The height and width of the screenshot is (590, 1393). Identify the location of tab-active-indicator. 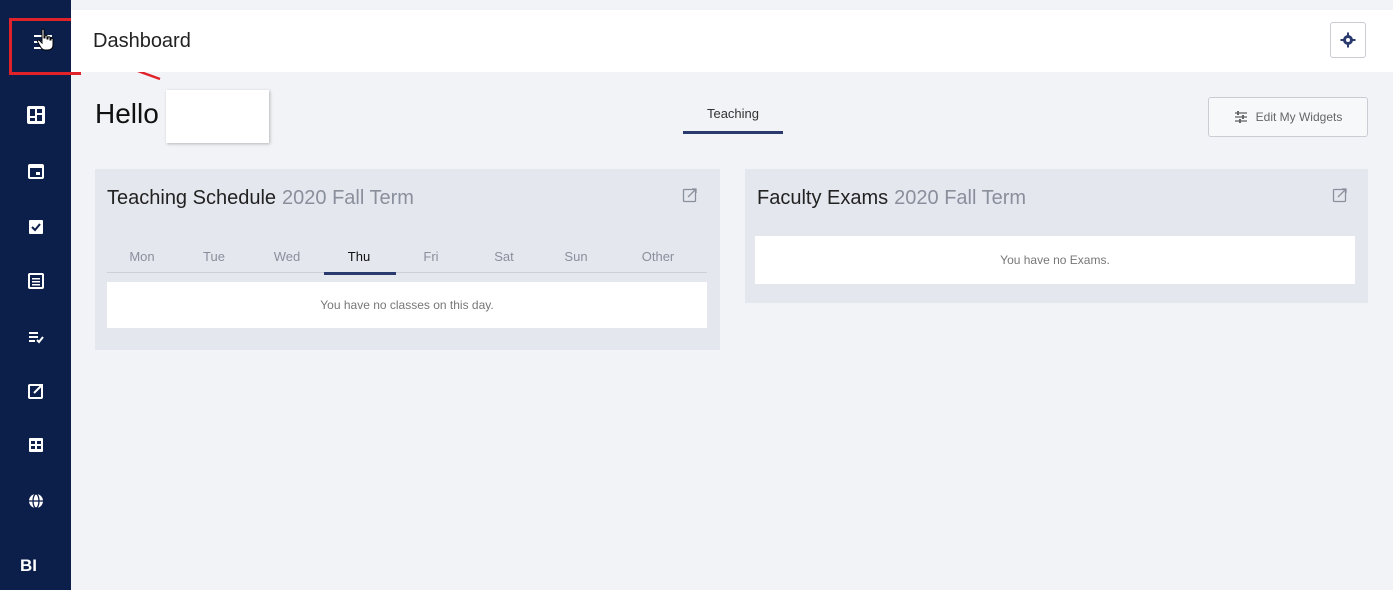
(733, 132).